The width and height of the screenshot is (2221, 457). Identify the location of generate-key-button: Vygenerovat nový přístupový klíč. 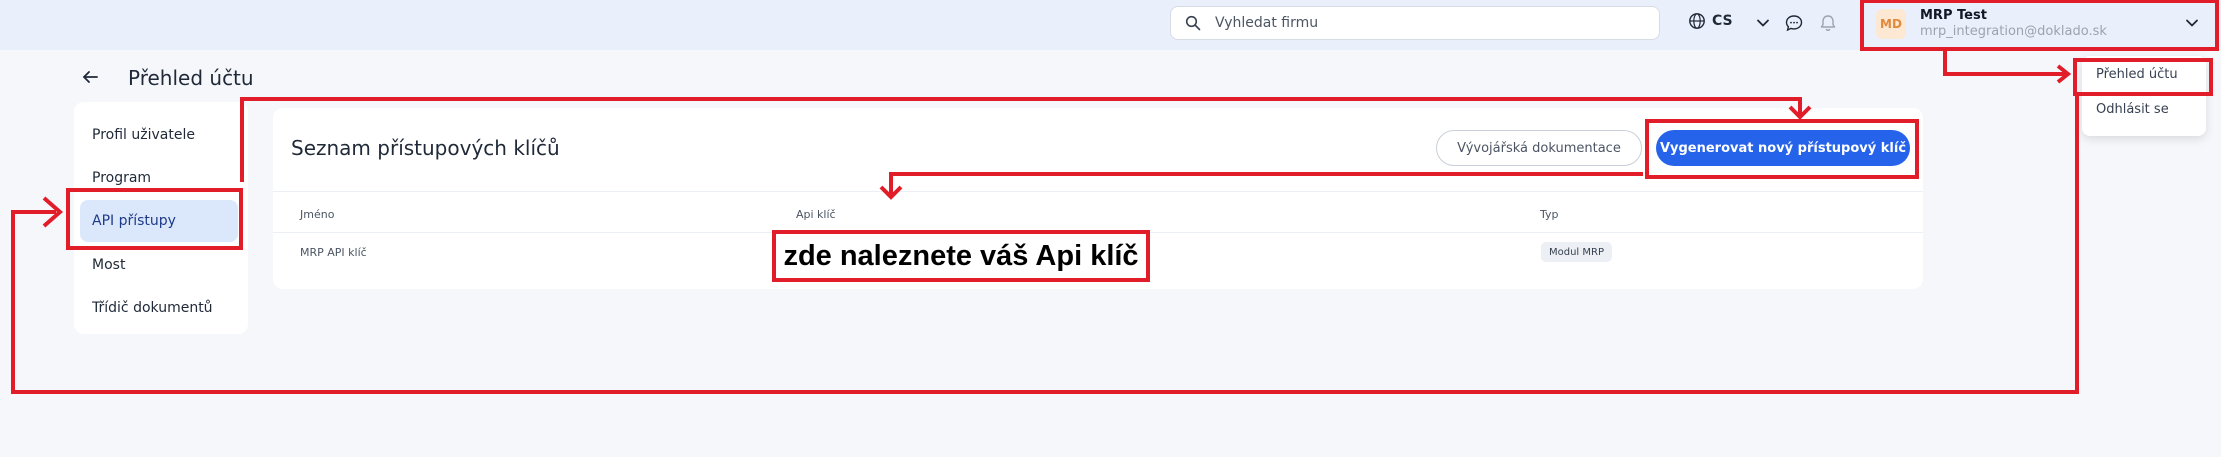
(1783, 148).